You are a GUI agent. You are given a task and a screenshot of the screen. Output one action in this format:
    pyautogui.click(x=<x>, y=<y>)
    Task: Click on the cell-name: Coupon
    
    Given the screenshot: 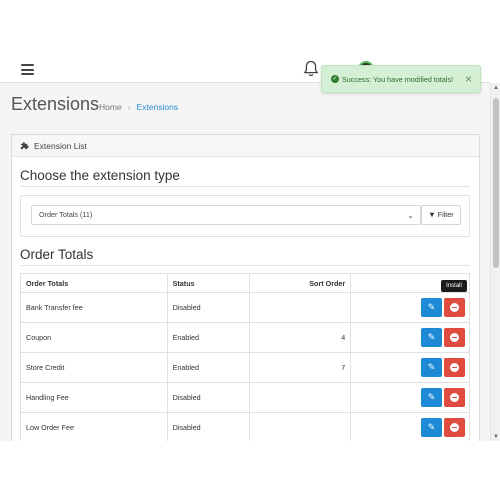 What is the action you would take?
    pyautogui.click(x=94, y=337)
    